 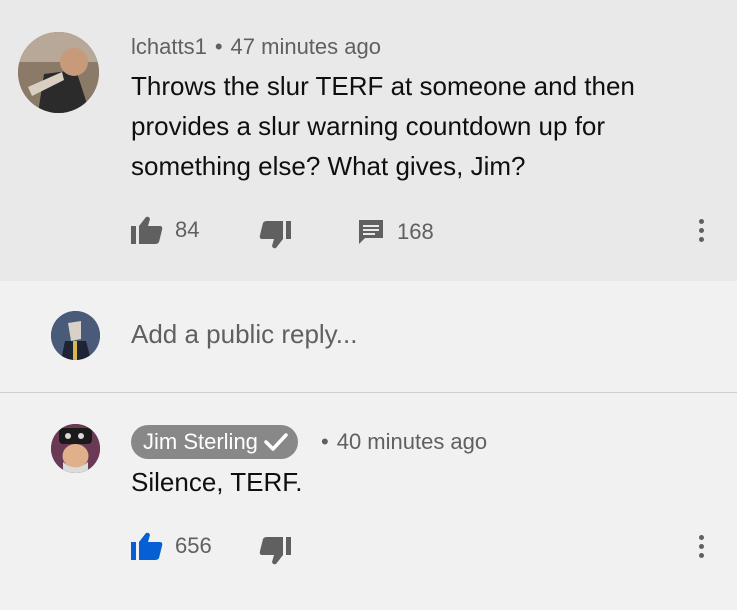 What do you see at coordinates (165, 230) in the screenshot?
I see `like-button: 84` at bounding box center [165, 230].